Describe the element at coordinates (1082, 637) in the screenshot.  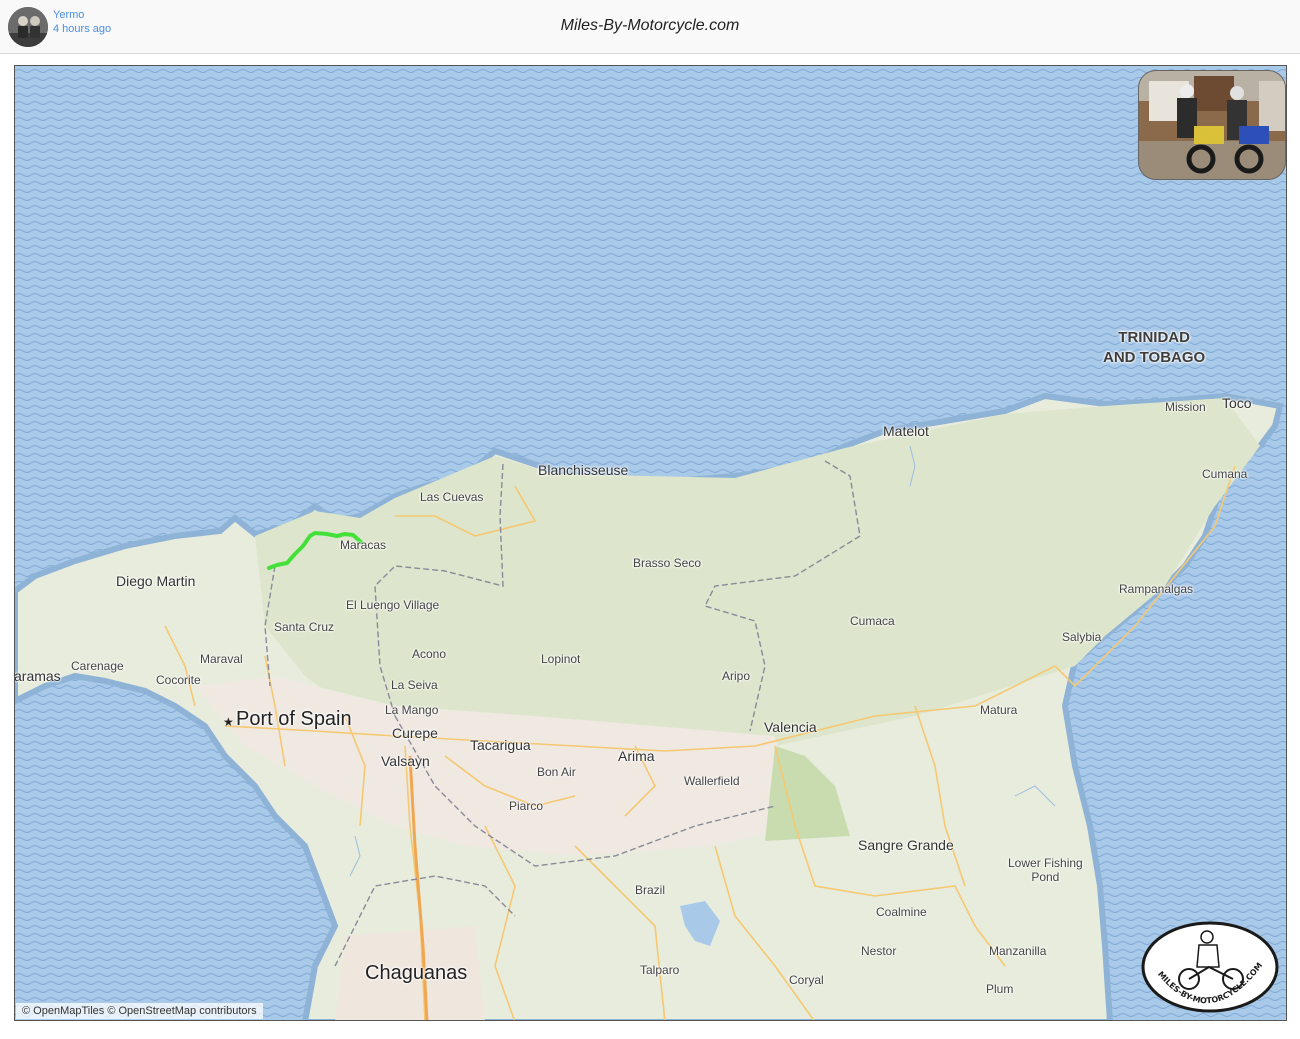
I see `place-label-salybia: Salybia` at that location.